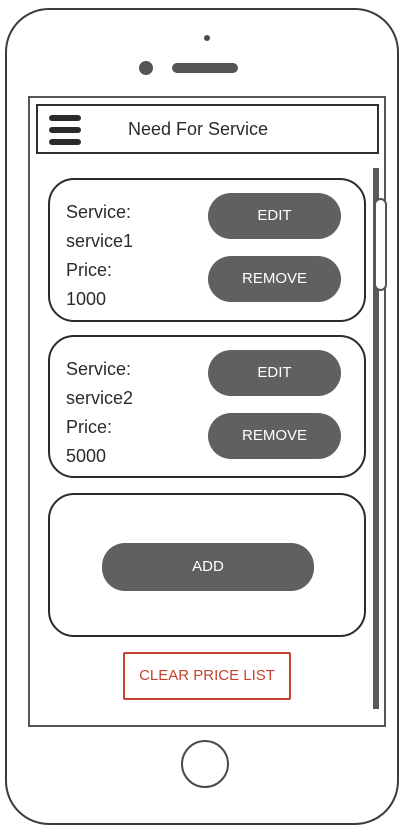 The width and height of the screenshot is (404, 833). I want to click on front-camera-icon, so click(207, 38).